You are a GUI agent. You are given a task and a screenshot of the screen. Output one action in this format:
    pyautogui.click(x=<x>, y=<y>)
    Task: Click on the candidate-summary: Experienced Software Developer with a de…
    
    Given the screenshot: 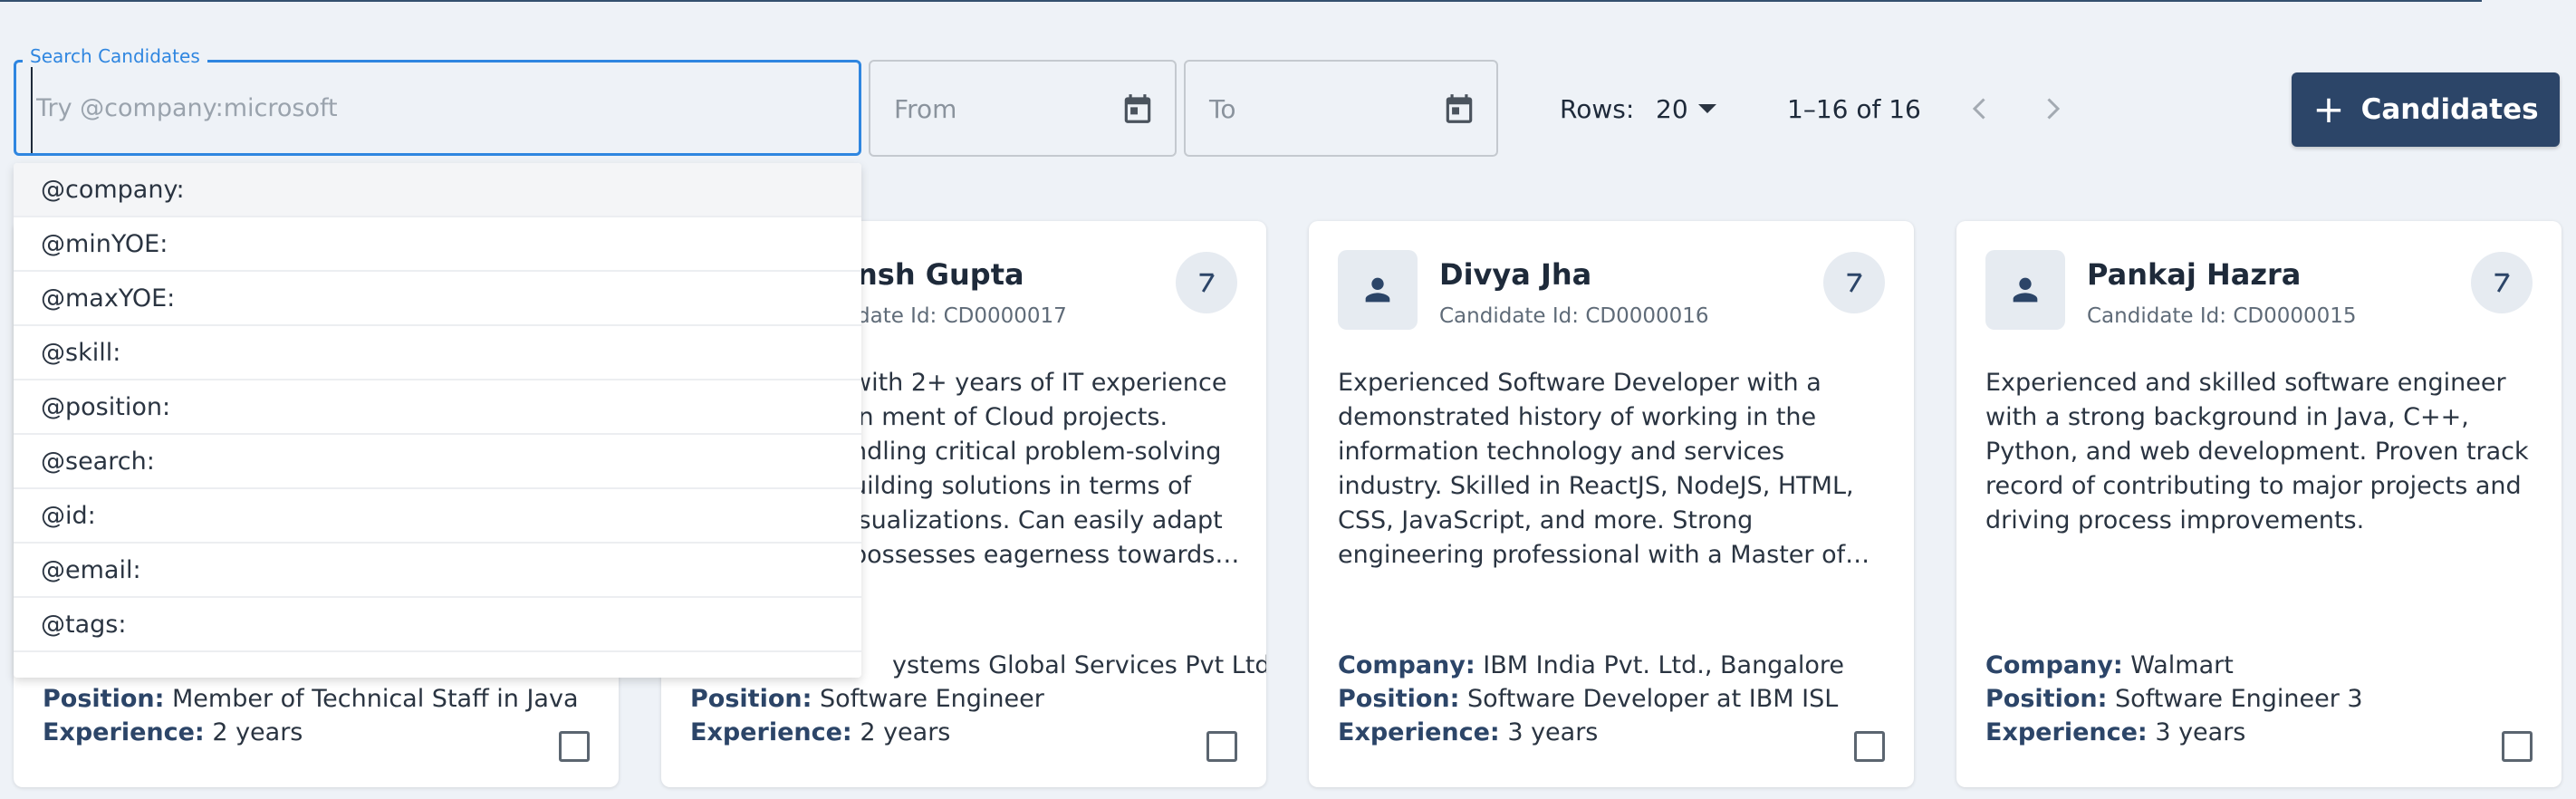 What is the action you would take?
    pyautogui.click(x=1596, y=469)
    